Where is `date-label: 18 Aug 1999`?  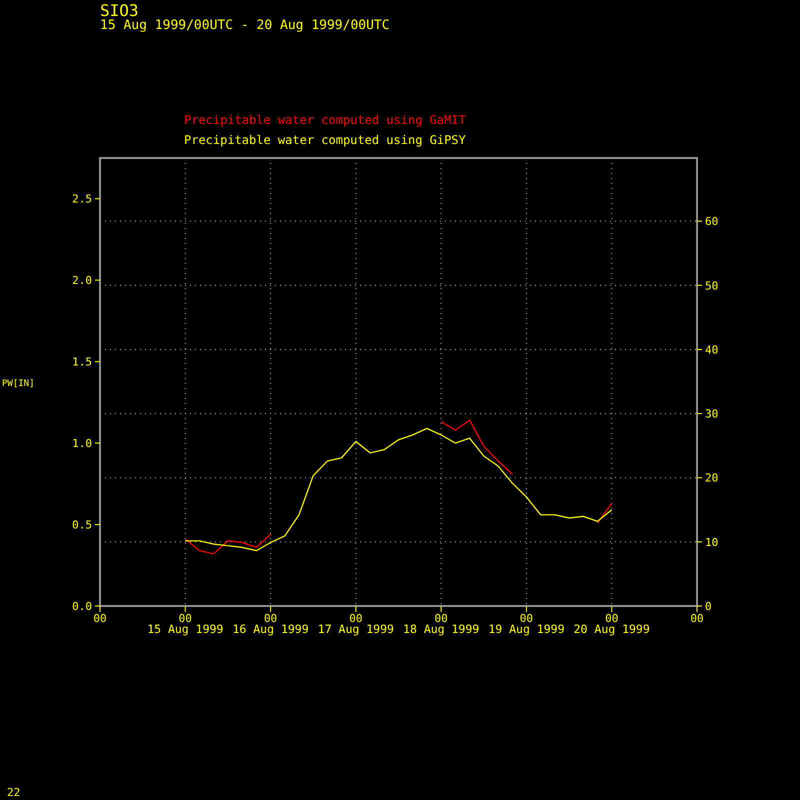
date-label: 18 Aug 1999 is located at coordinates (441, 629).